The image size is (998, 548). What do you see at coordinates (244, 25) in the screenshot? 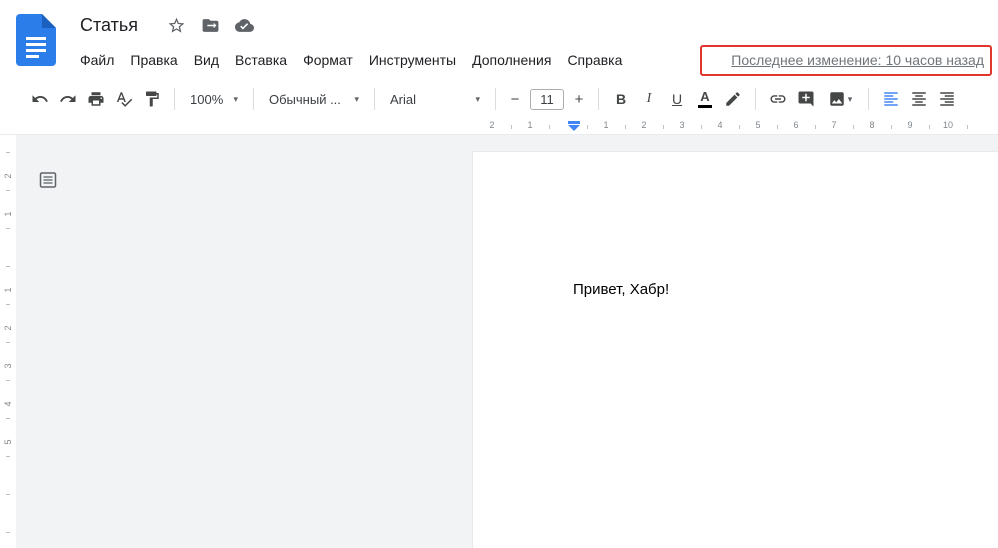
I see `cloud-status-icon` at bounding box center [244, 25].